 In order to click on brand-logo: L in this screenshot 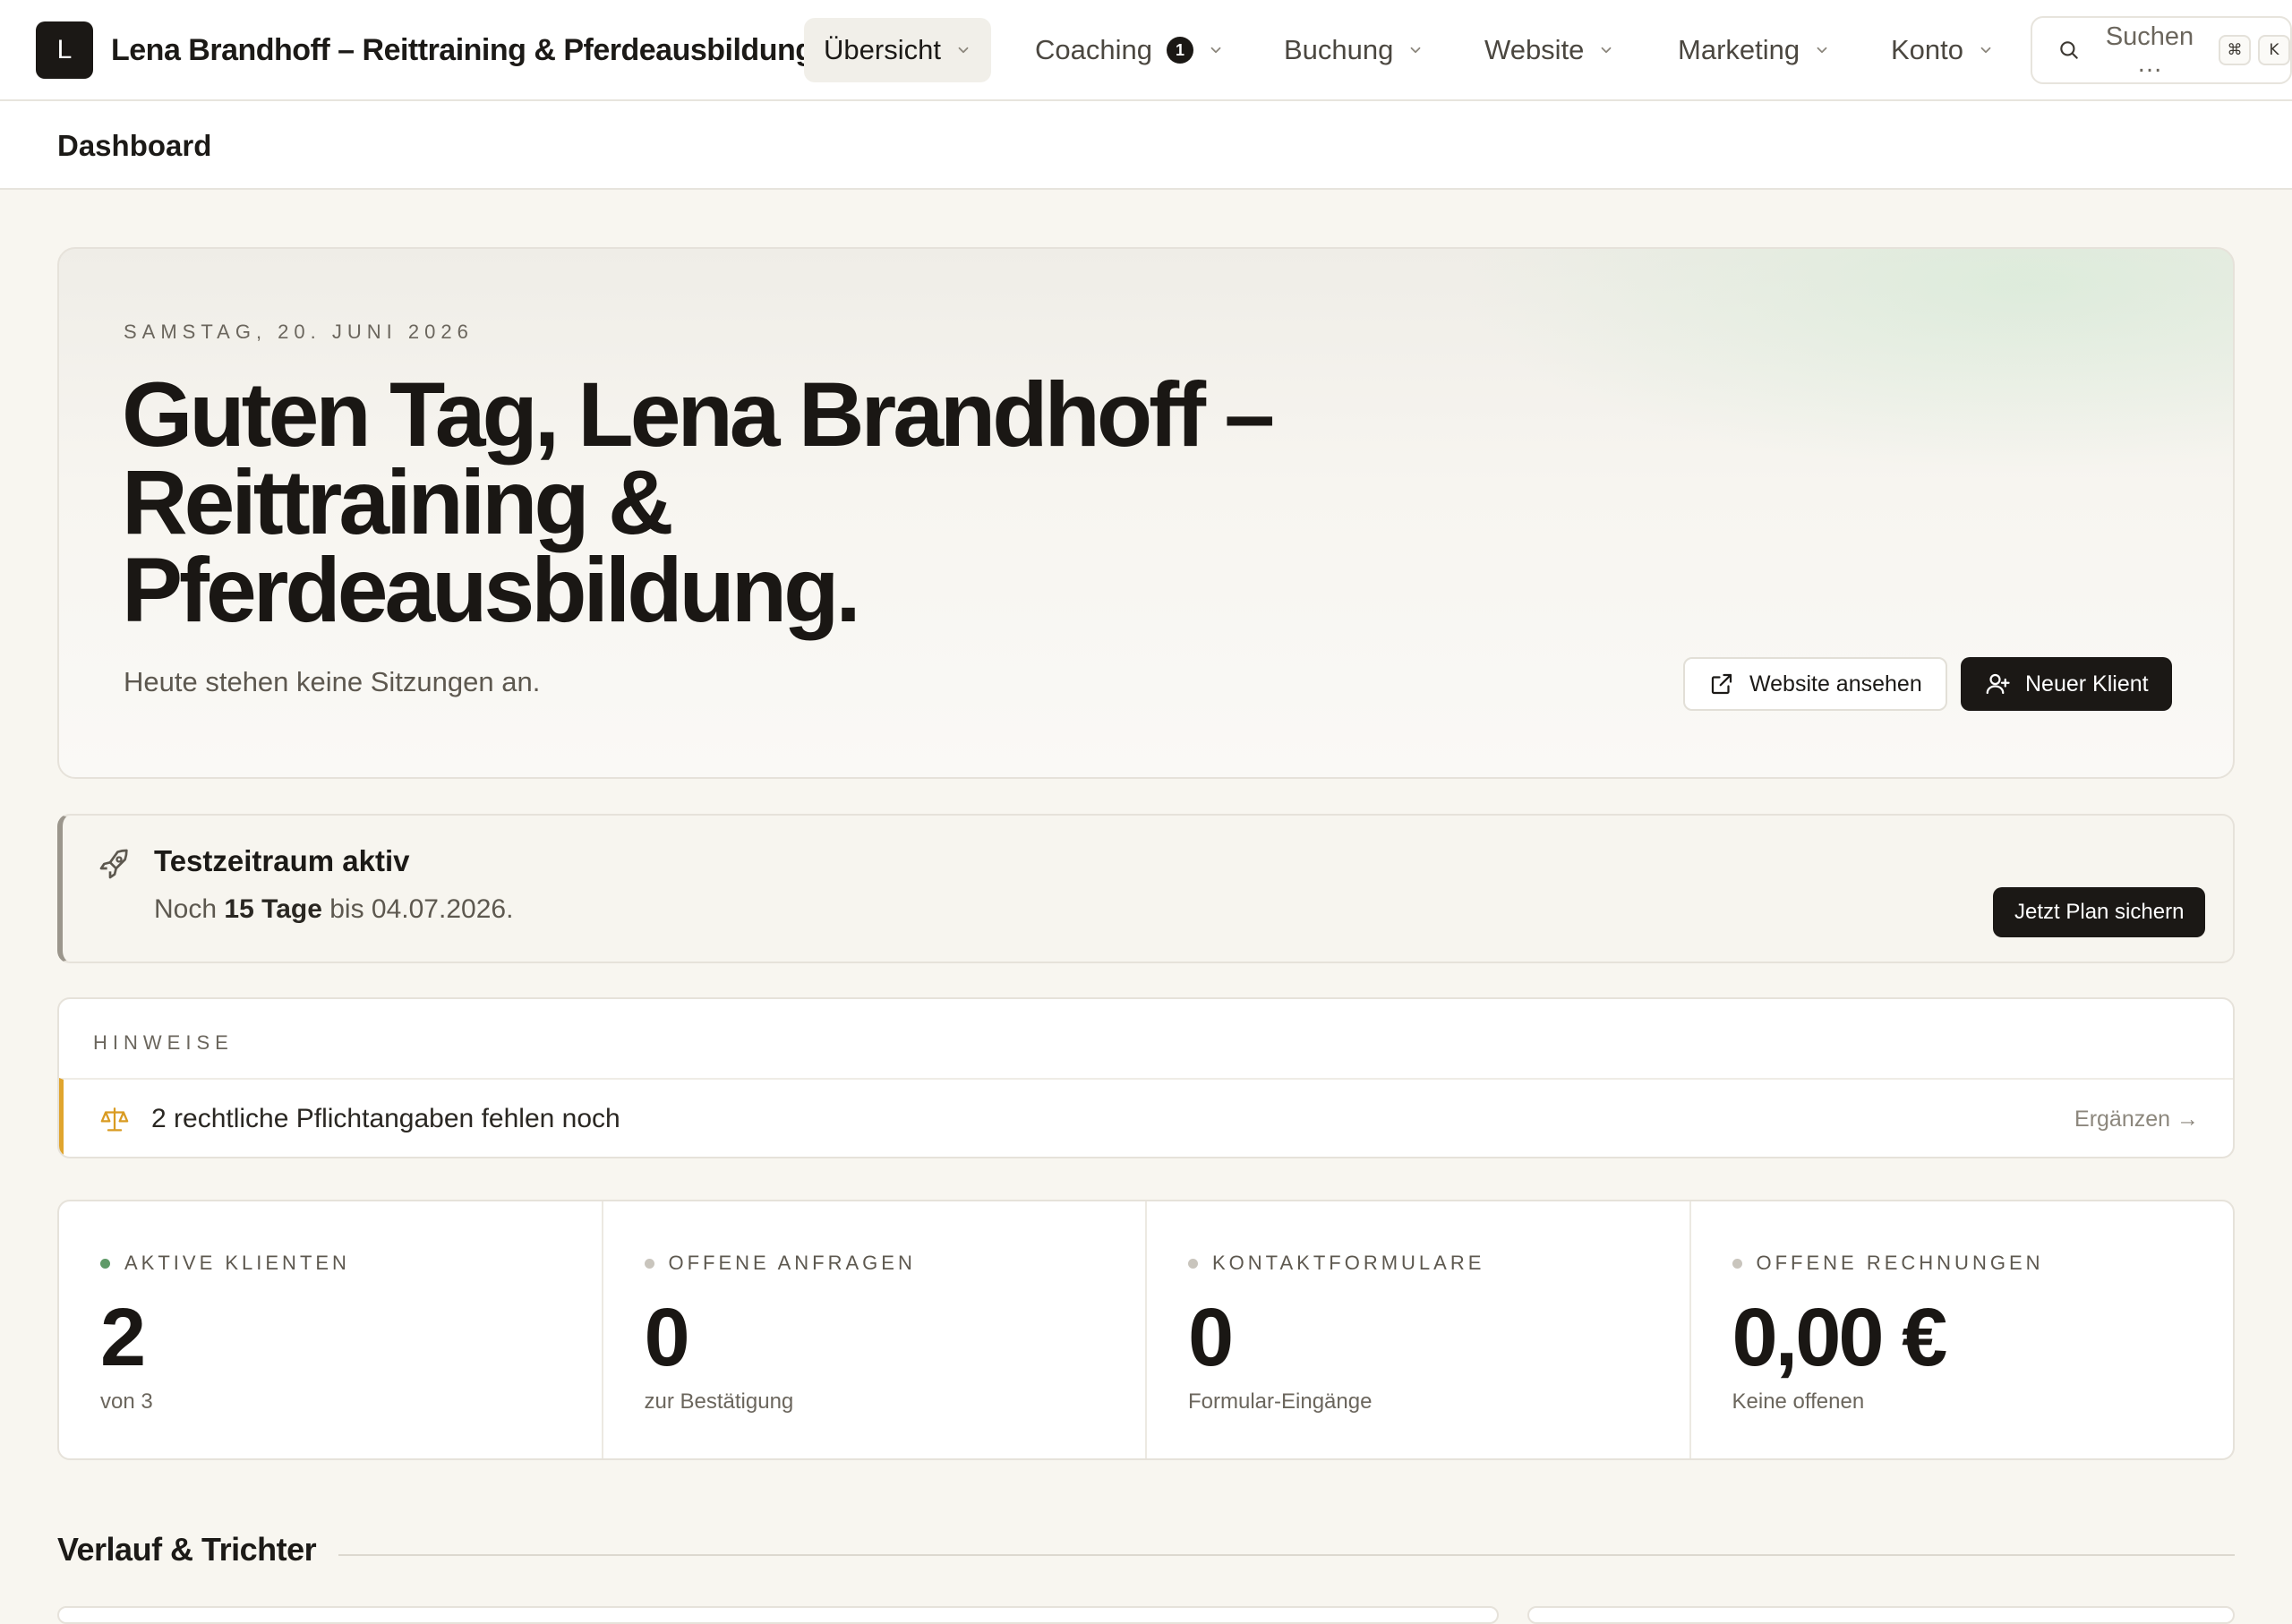, I will do `click(64, 50)`.